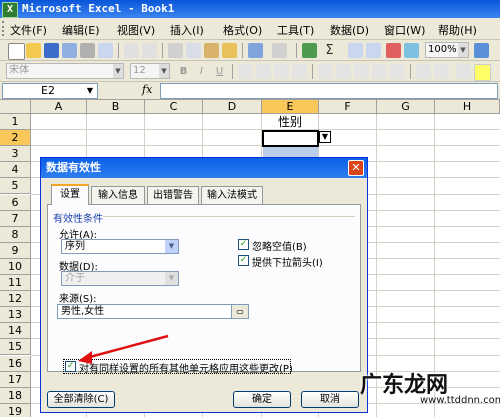 This screenshot has width=500, height=417. I want to click on cut-icon, so click(175, 50).